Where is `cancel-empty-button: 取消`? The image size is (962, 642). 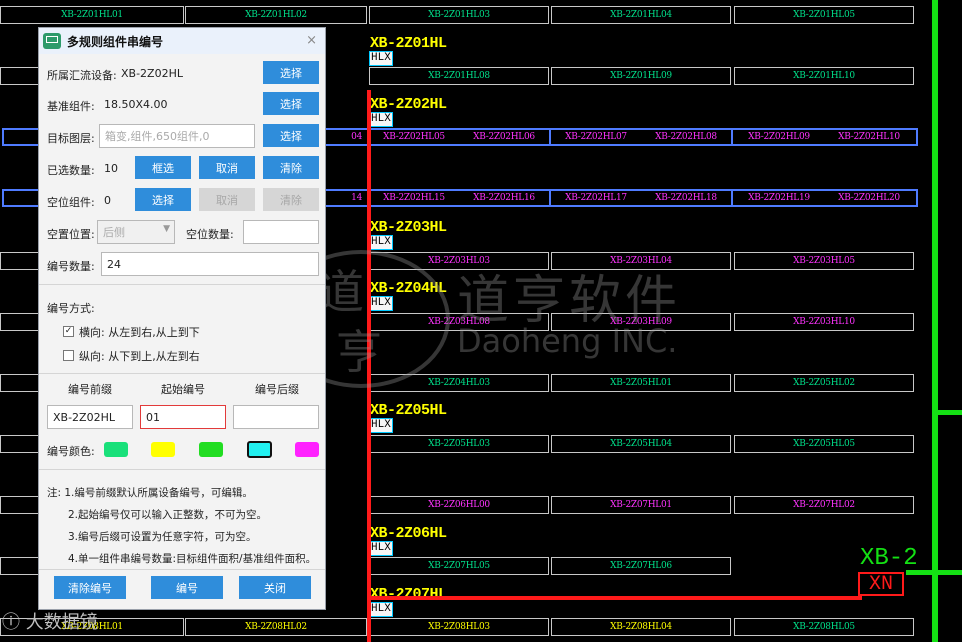 cancel-empty-button: 取消 is located at coordinates (227, 199).